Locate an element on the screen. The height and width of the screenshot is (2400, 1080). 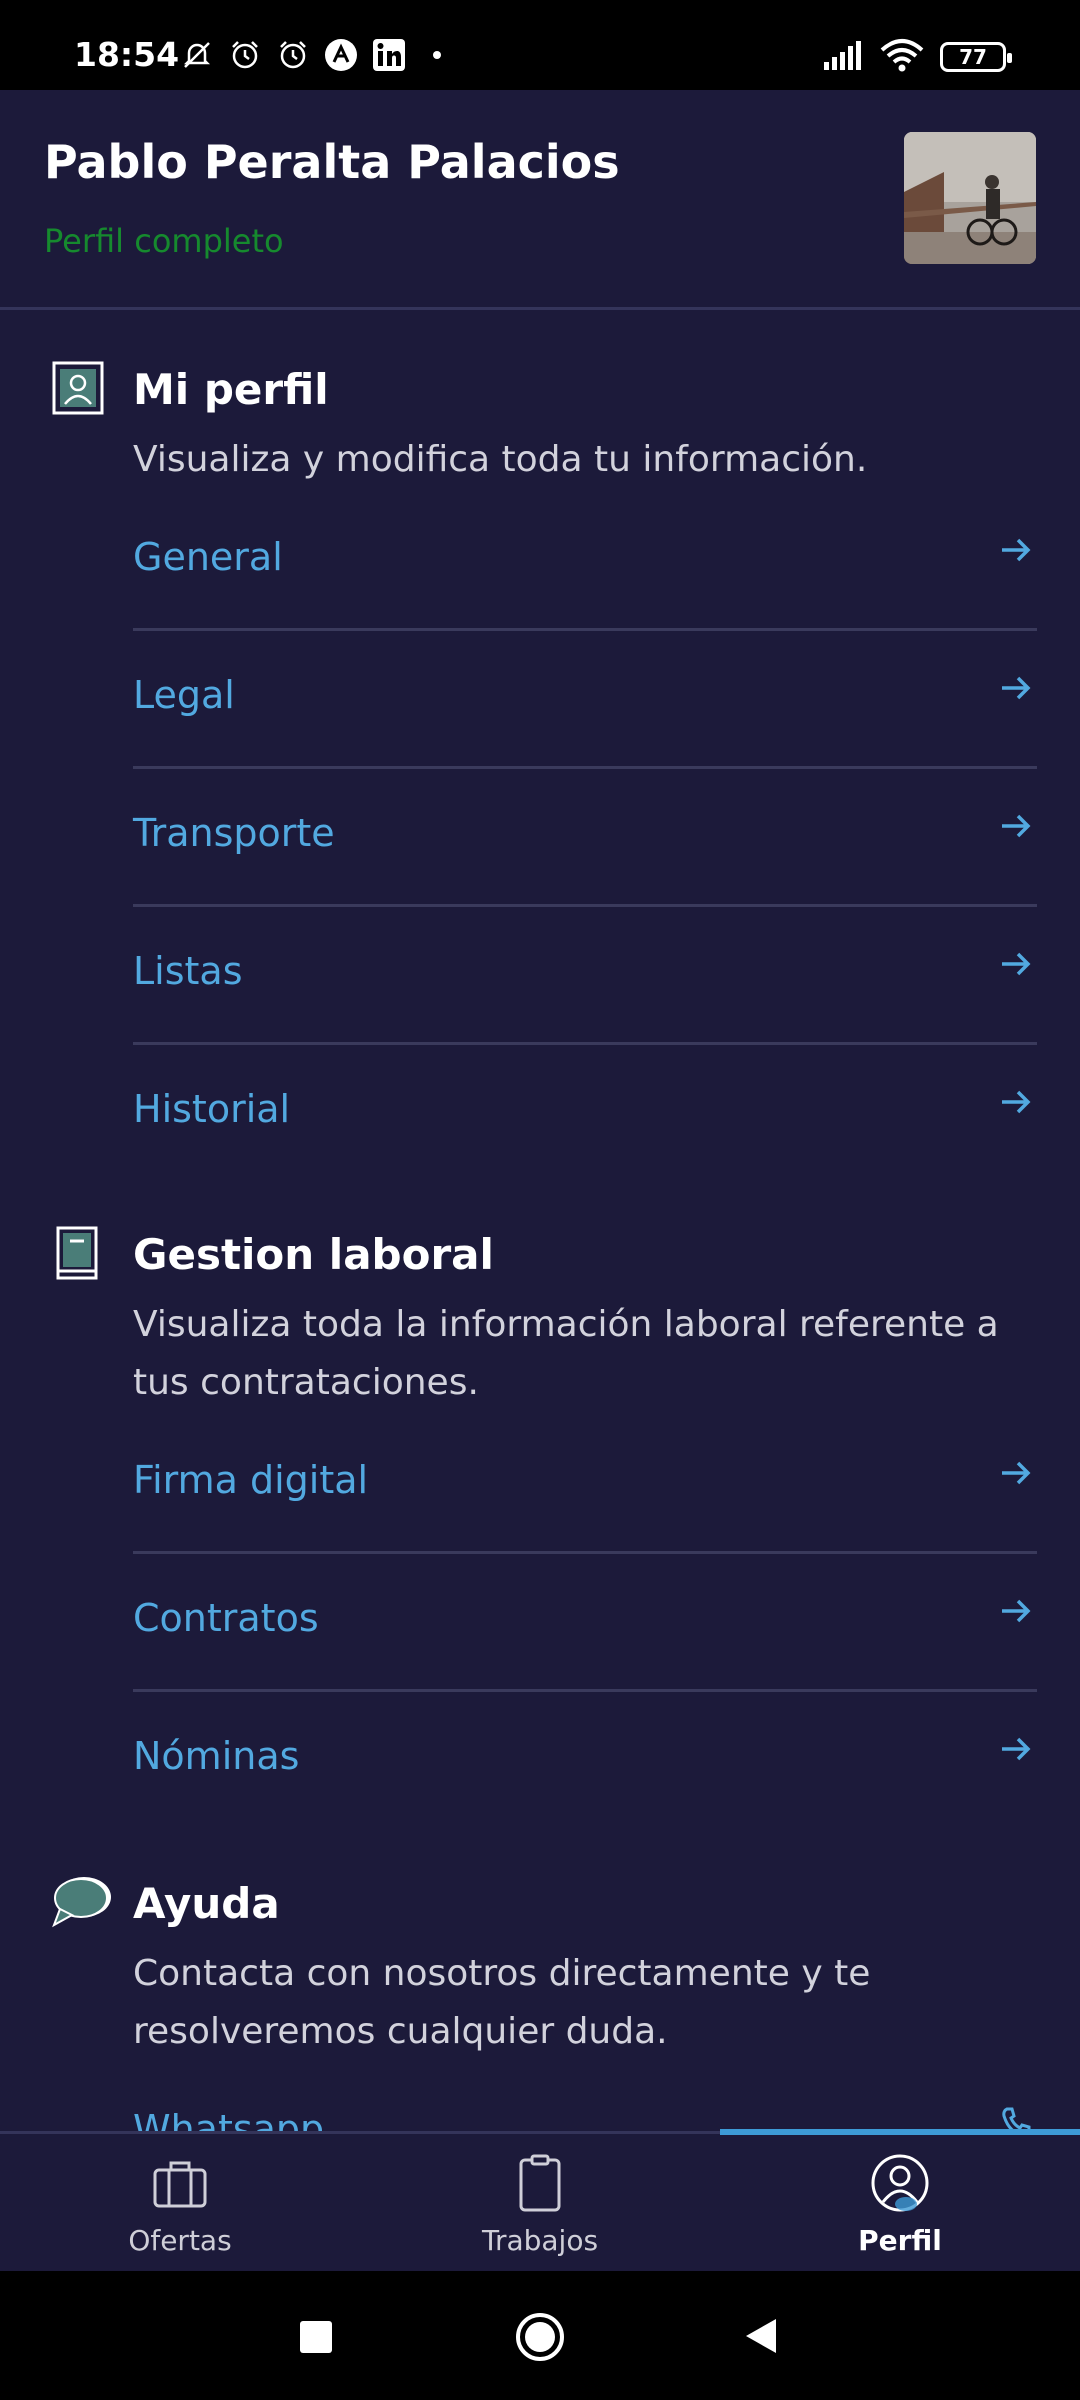
tab-perfil: Perfil is located at coordinates (900, 2202).